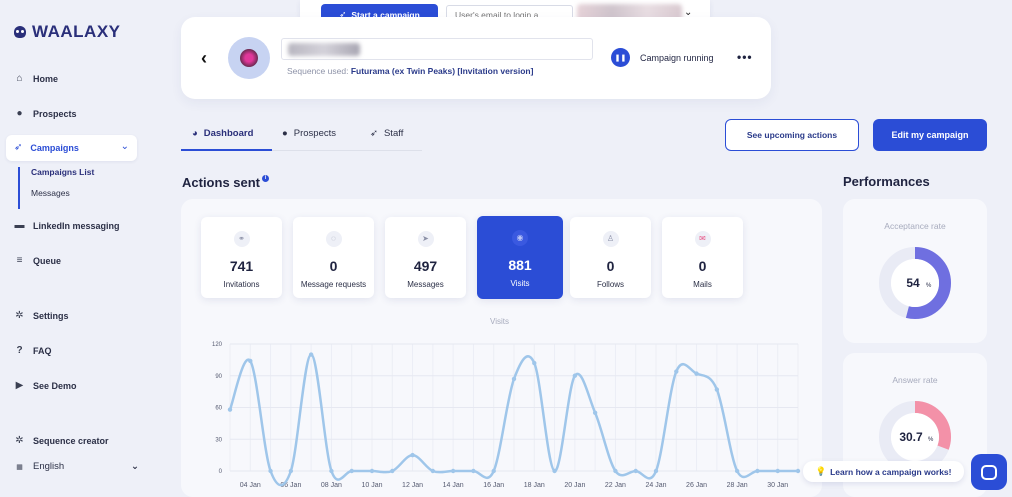 This screenshot has width=1012, height=497. I want to click on chat-bubble-icon, so click(989, 472).